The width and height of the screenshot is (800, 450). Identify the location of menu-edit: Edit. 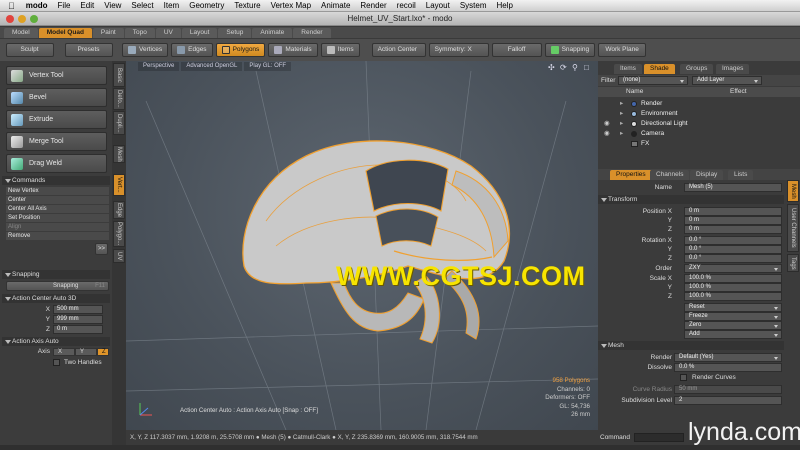
(87, 5).